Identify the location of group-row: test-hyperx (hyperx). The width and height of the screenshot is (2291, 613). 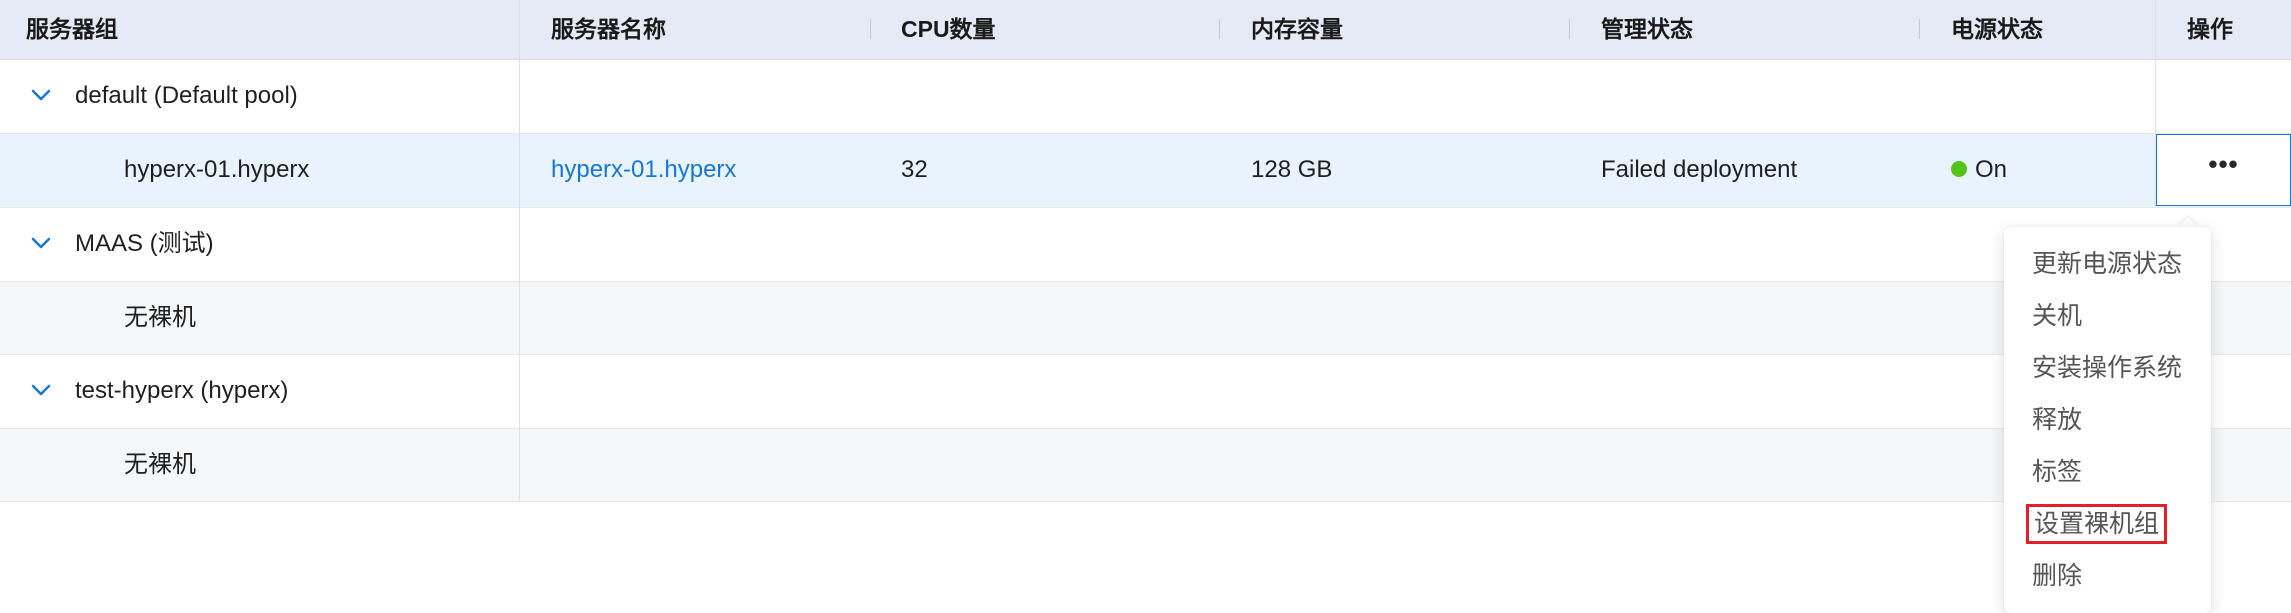
(1145, 392).